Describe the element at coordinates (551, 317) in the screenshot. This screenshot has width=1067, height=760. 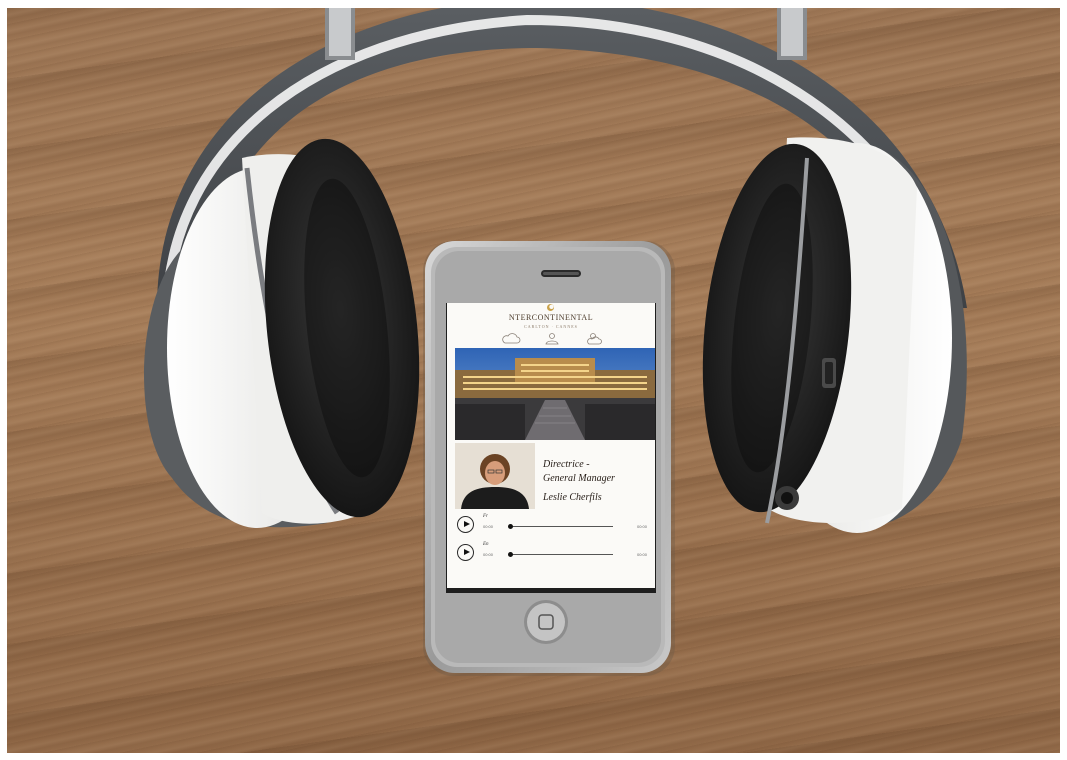
I see `brand-name: NTERCONTINENTAL` at that location.